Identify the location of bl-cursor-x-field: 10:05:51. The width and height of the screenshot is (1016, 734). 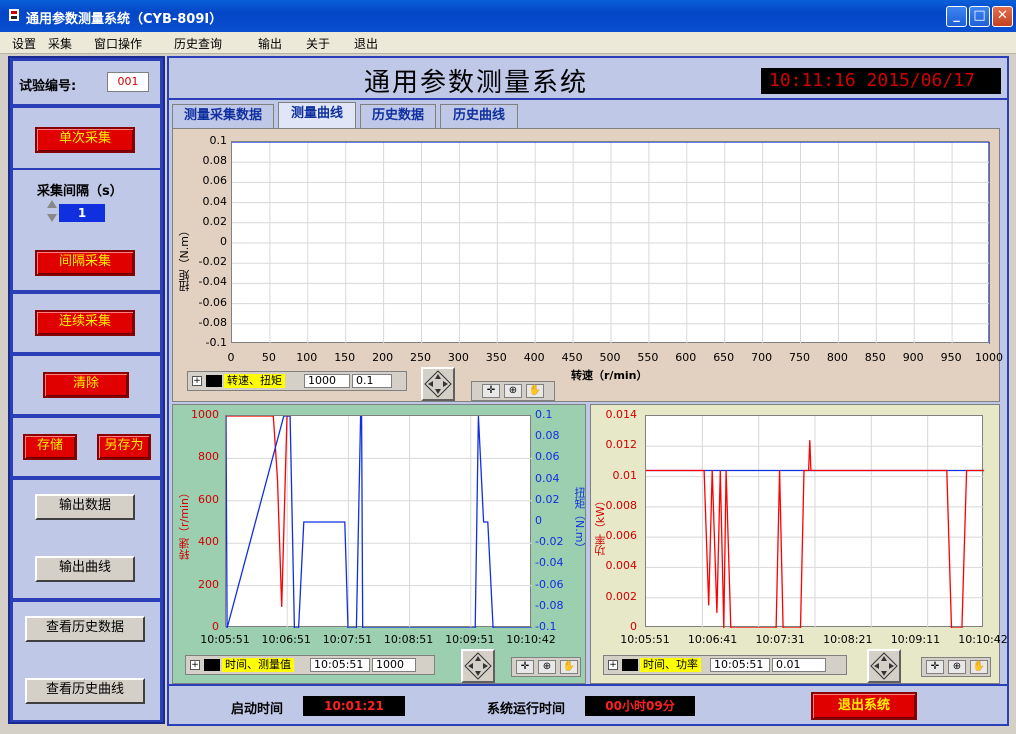
(340, 665).